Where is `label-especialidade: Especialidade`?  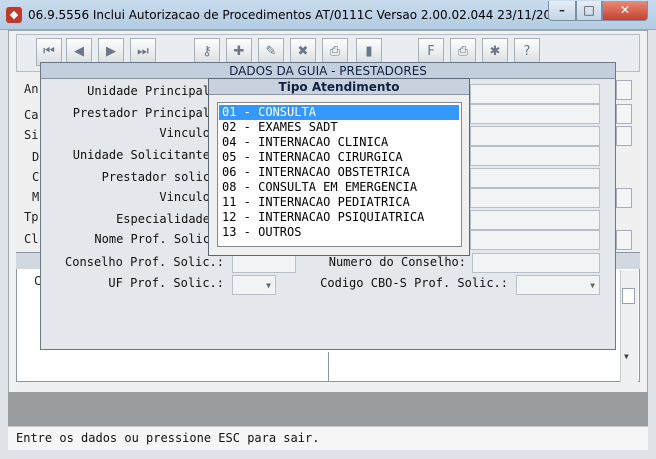
label-especialidade: Especialidade is located at coordinates (163, 219).